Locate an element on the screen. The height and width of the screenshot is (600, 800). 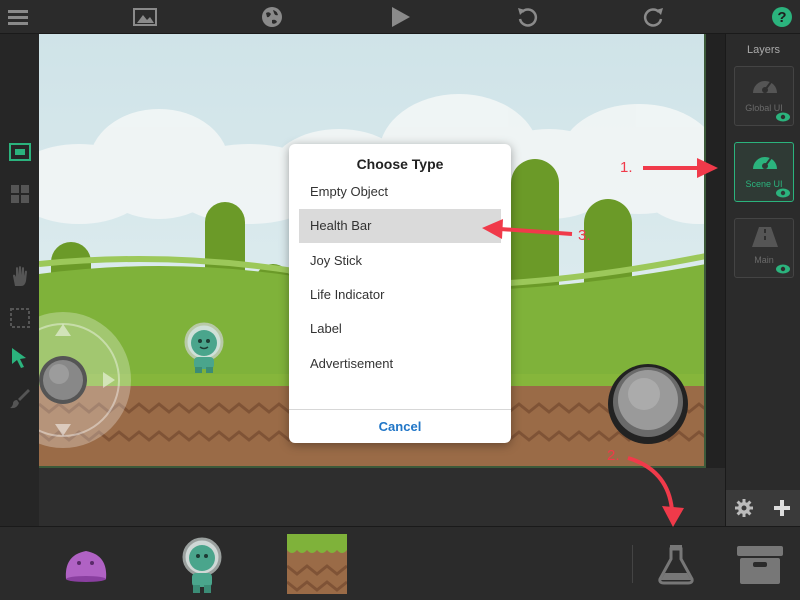
pointer-icon is located at coordinates (20, 358).